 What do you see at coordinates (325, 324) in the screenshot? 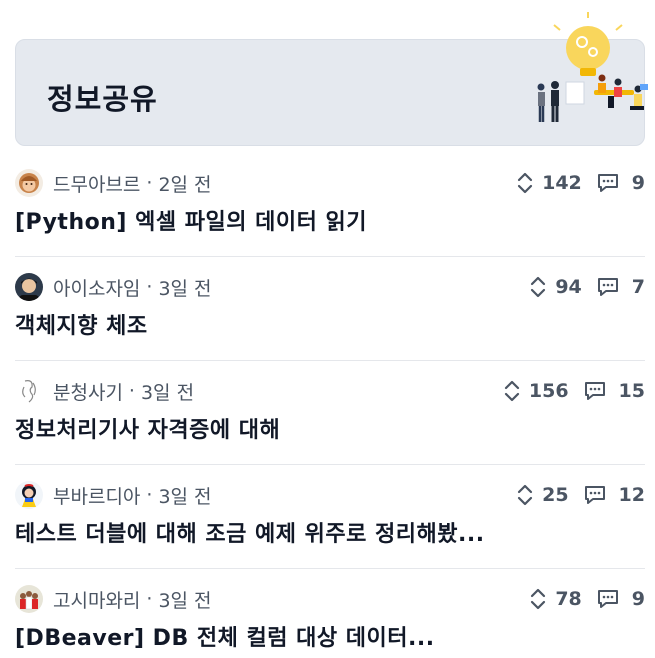
I see `post-title-link: 객체지향 체조` at bounding box center [325, 324].